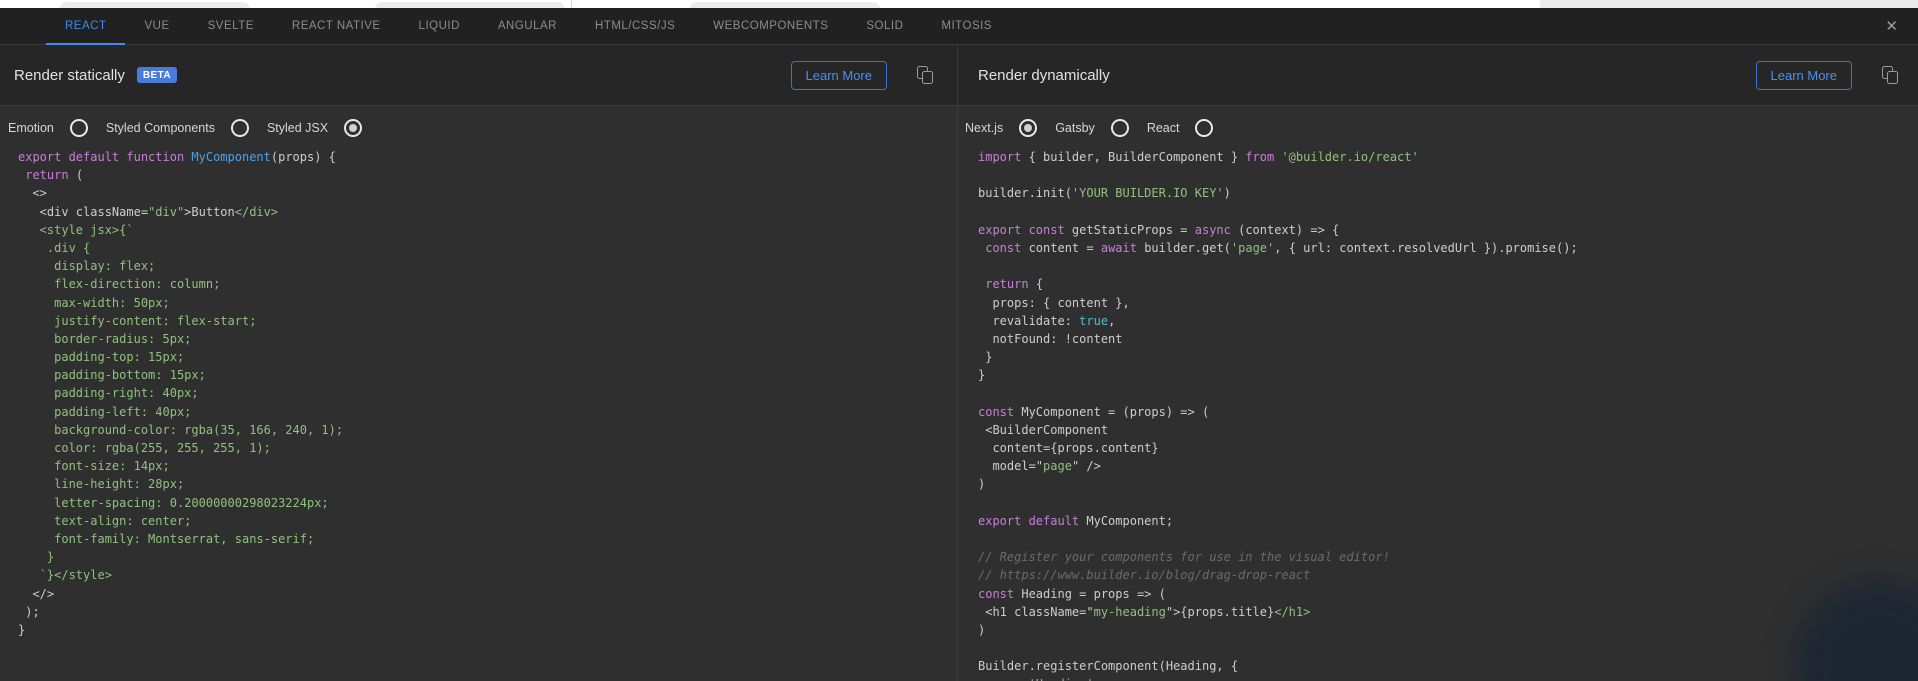 This screenshot has height=681, width=1918. I want to click on panel-title: Render statically, so click(69, 75).